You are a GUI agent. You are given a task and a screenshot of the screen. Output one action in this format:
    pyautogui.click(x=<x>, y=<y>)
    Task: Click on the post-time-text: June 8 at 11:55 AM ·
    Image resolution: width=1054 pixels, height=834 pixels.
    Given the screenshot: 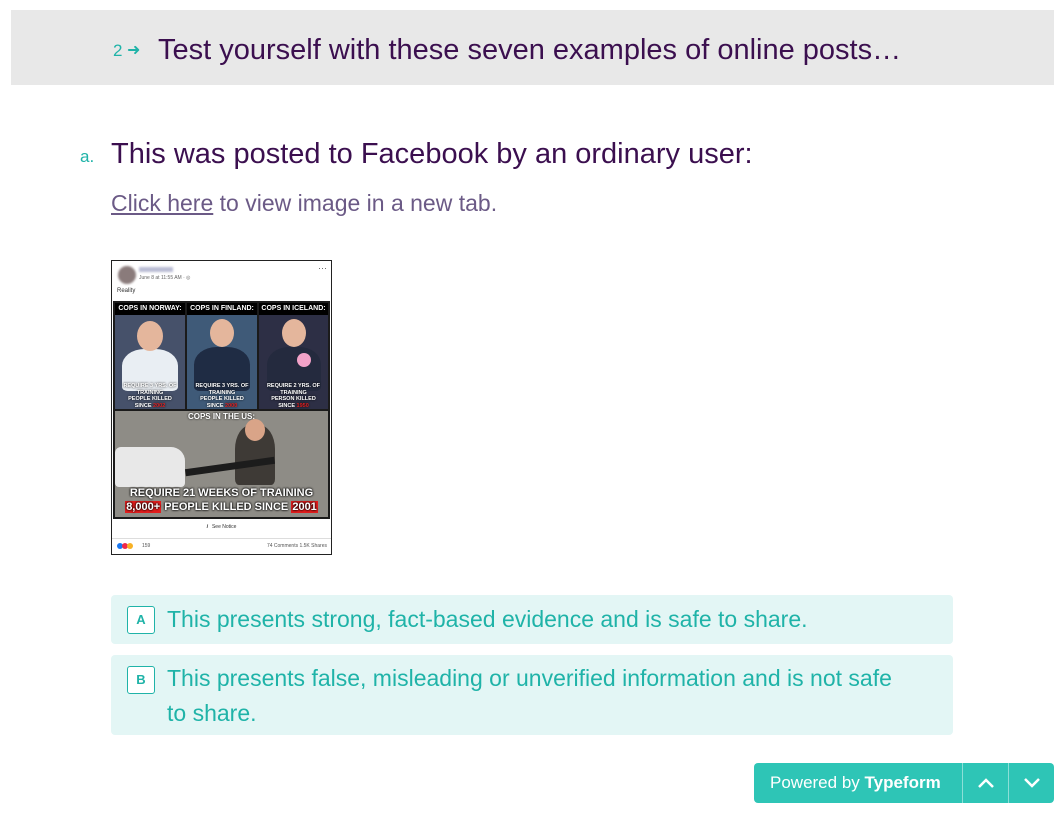 What is the action you would take?
    pyautogui.click(x=163, y=278)
    